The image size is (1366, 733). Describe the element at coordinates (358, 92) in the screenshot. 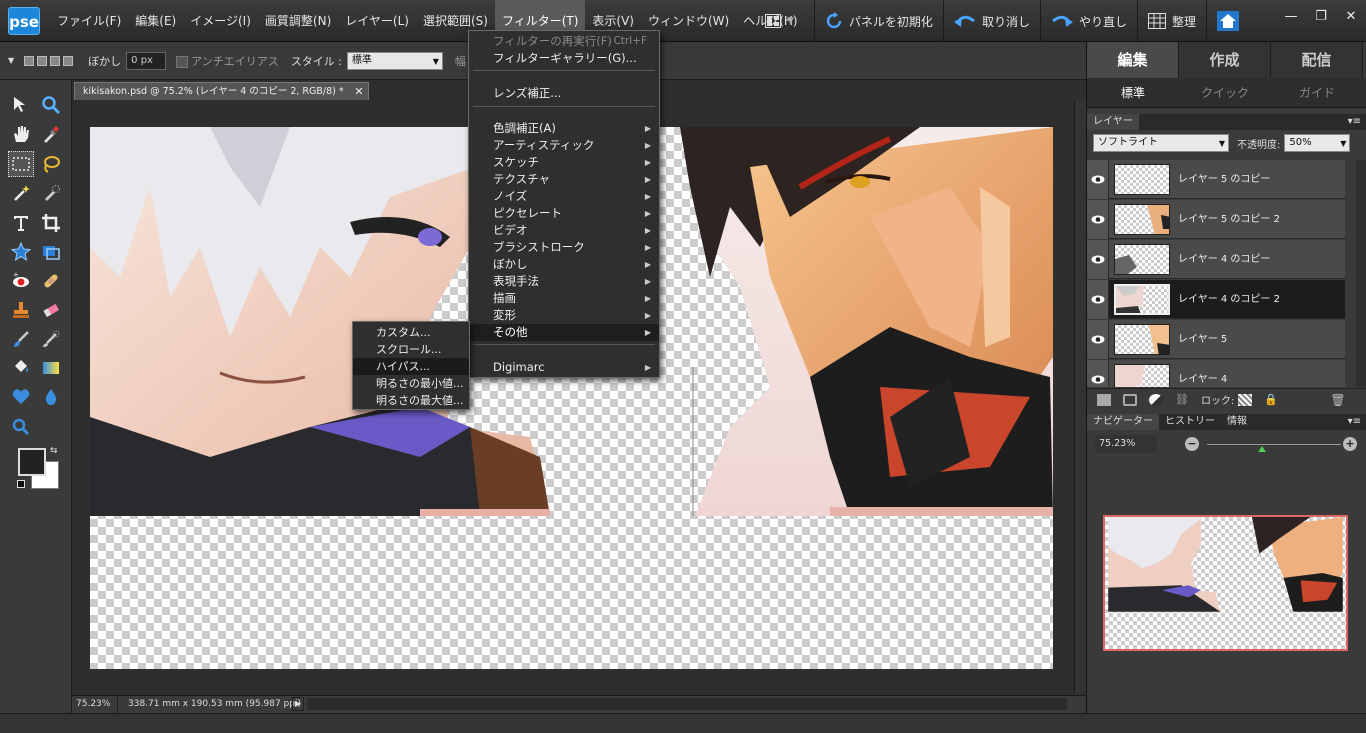

I see `close-document-icon: ✕` at that location.